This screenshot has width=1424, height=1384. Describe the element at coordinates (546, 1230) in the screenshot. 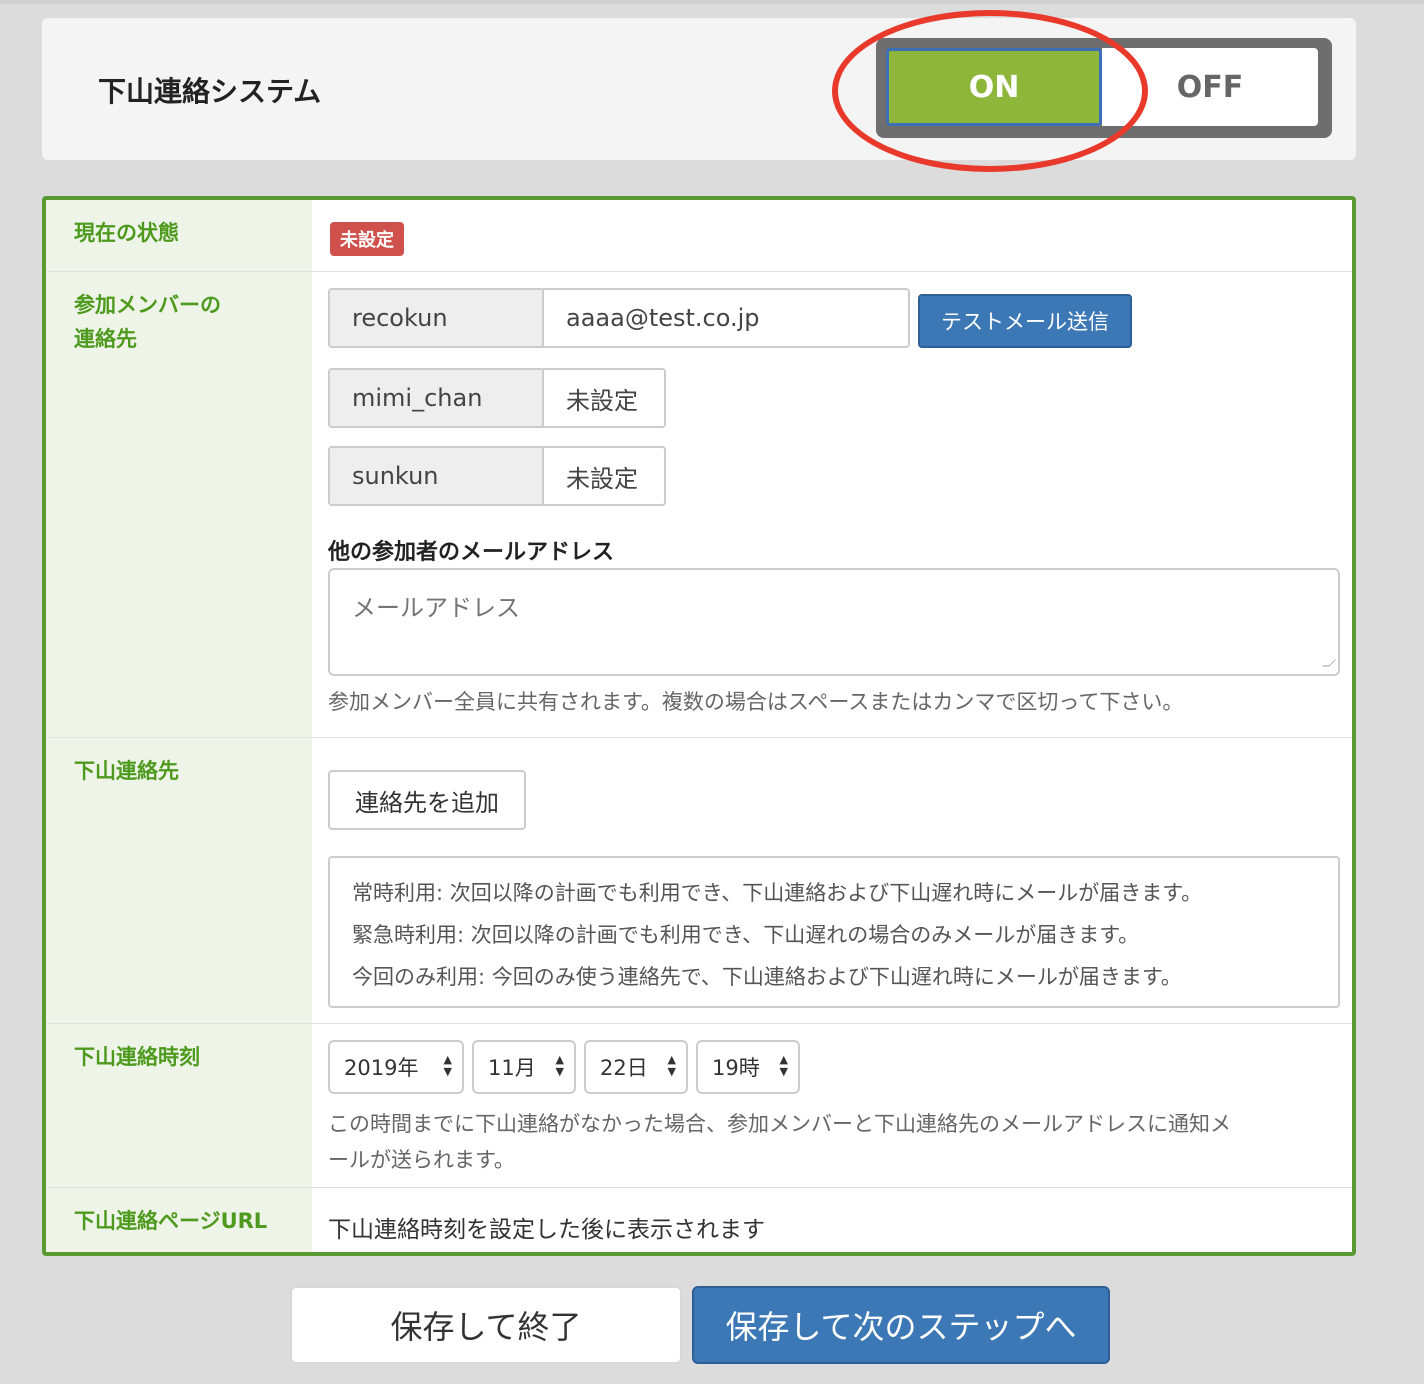

I see `descent-url-text: 下山連絡時刻を設定した後に表示されます` at that location.